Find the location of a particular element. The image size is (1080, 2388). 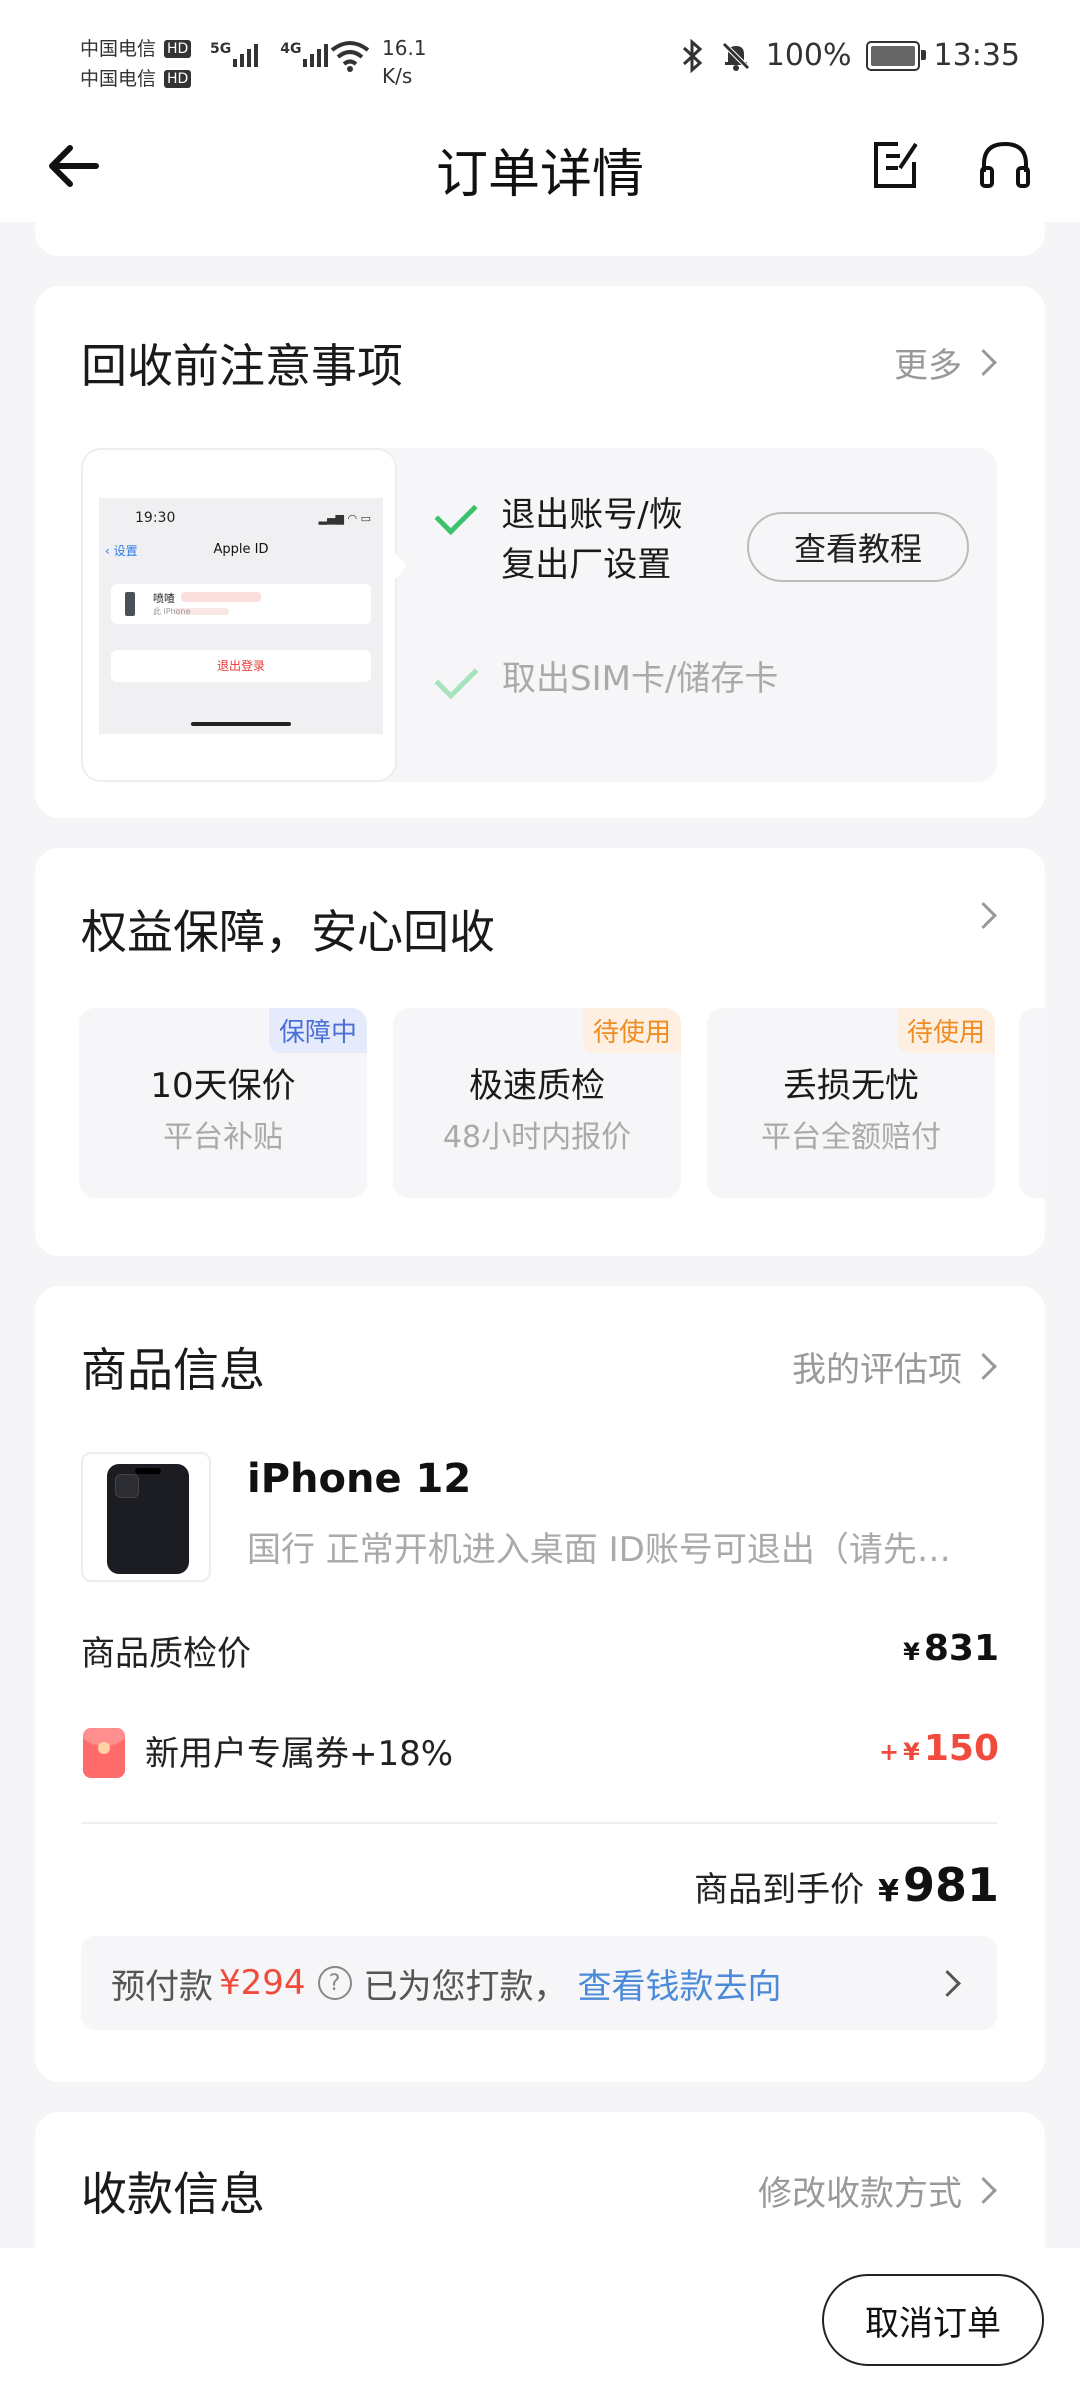

step-sim-label: 取出SIM卡/储存卡 is located at coordinates (640, 679).